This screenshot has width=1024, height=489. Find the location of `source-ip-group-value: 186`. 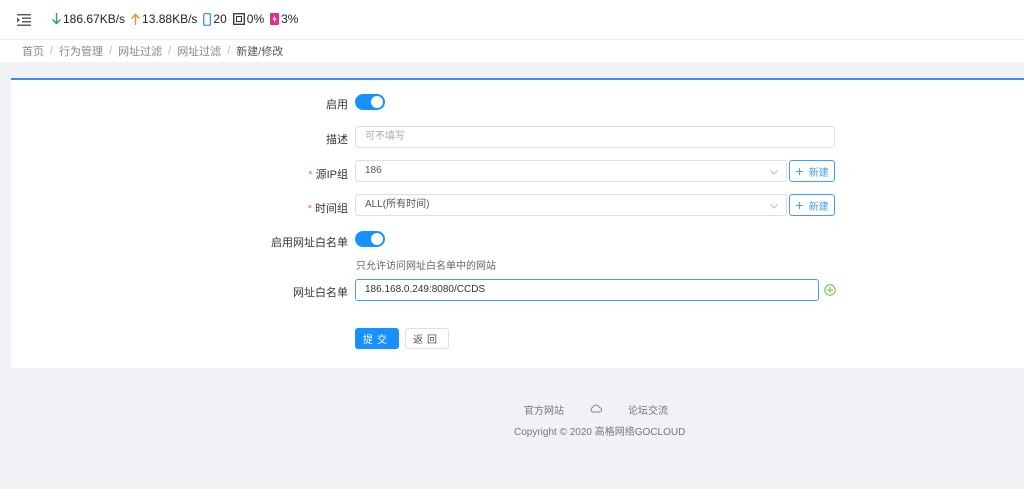

source-ip-group-value: 186 is located at coordinates (373, 170).